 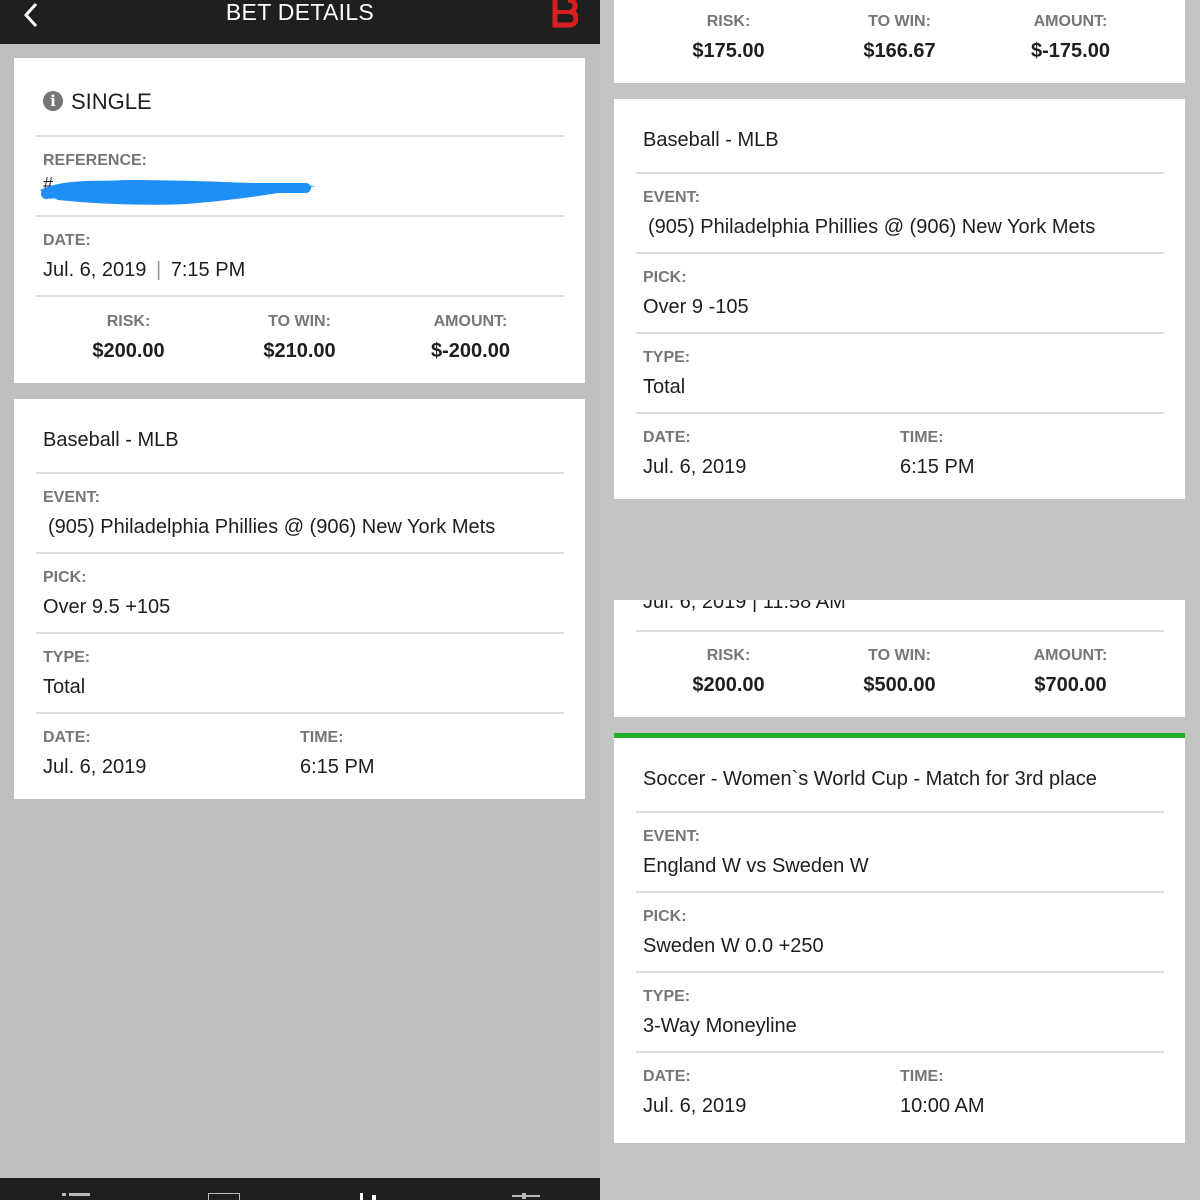 What do you see at coordinates (720, 1026) in the screenshot?
I see `type-value: 3-Way Moneyline` at bounding box center [720, 1026].